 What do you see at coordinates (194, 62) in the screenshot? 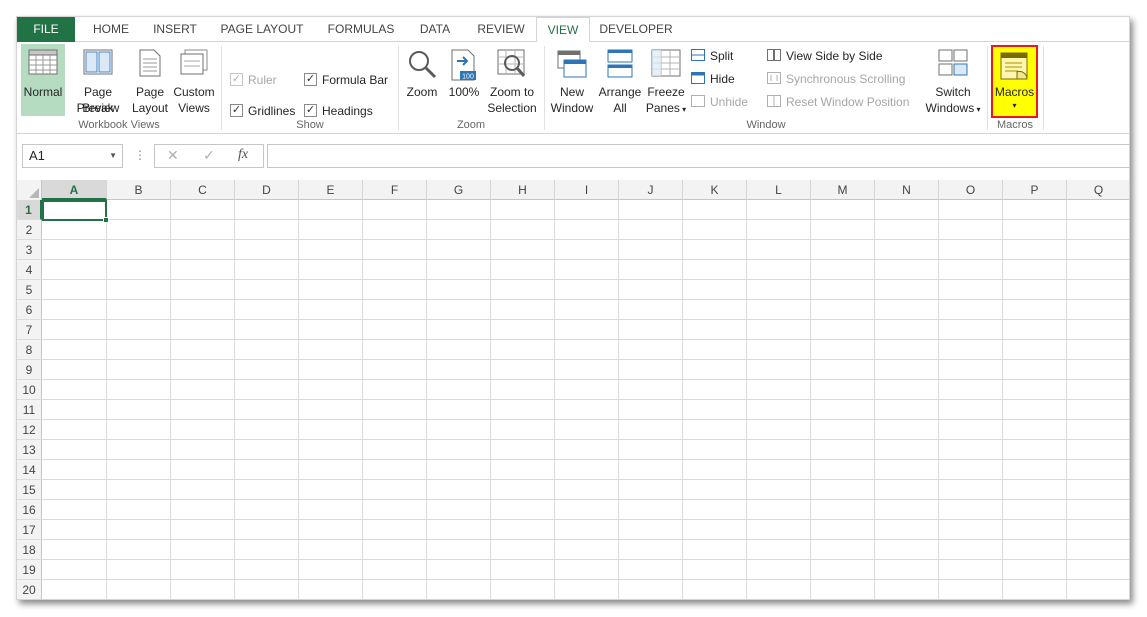
I see `custom-views-icon` at bounding box center [194, 62].